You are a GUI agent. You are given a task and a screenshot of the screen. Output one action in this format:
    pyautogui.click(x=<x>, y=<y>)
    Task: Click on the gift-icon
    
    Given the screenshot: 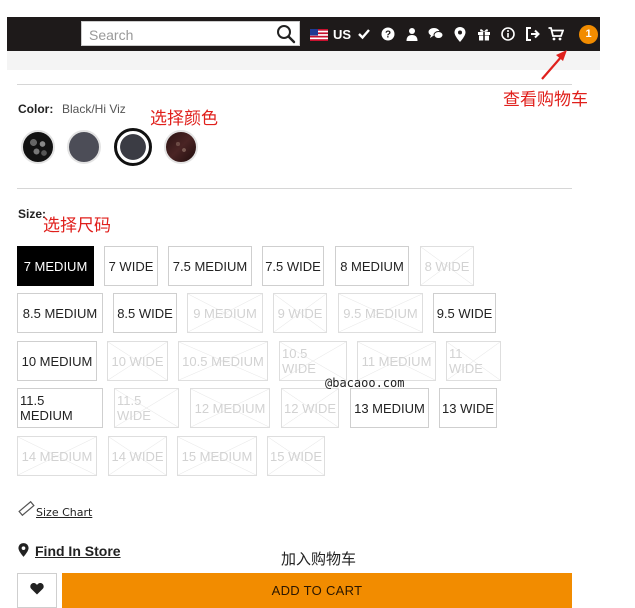 What is the action you would take?
    pyautogui.click(x=484, y=34)
    